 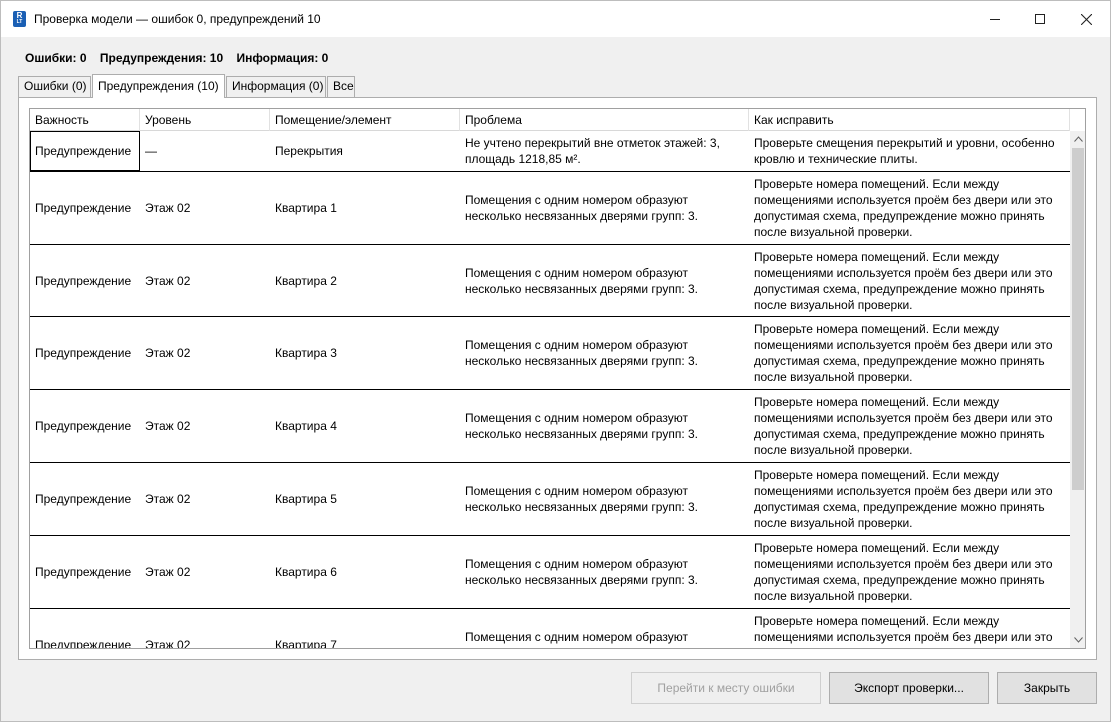 I want to click on element-cell: Квартира 4, so click(x=306, y=426).